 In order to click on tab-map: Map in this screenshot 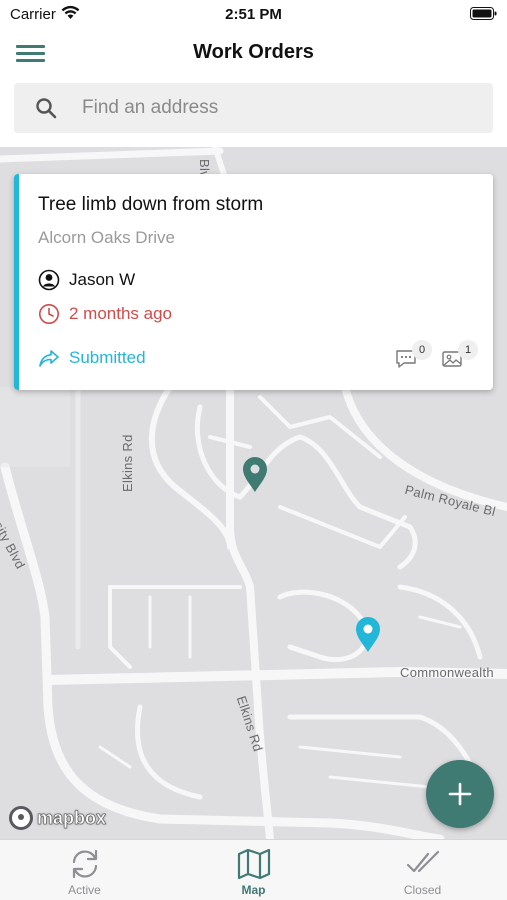, I will do `click(253, 870)`.